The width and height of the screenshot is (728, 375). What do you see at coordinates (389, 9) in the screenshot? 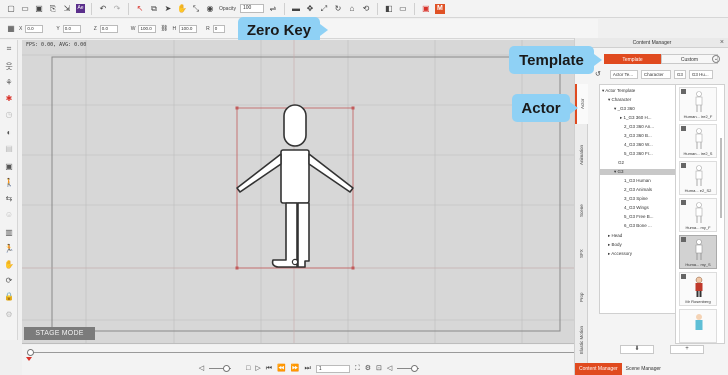
I see `mirror-icon: ◧` at bounding box center [389, 9].